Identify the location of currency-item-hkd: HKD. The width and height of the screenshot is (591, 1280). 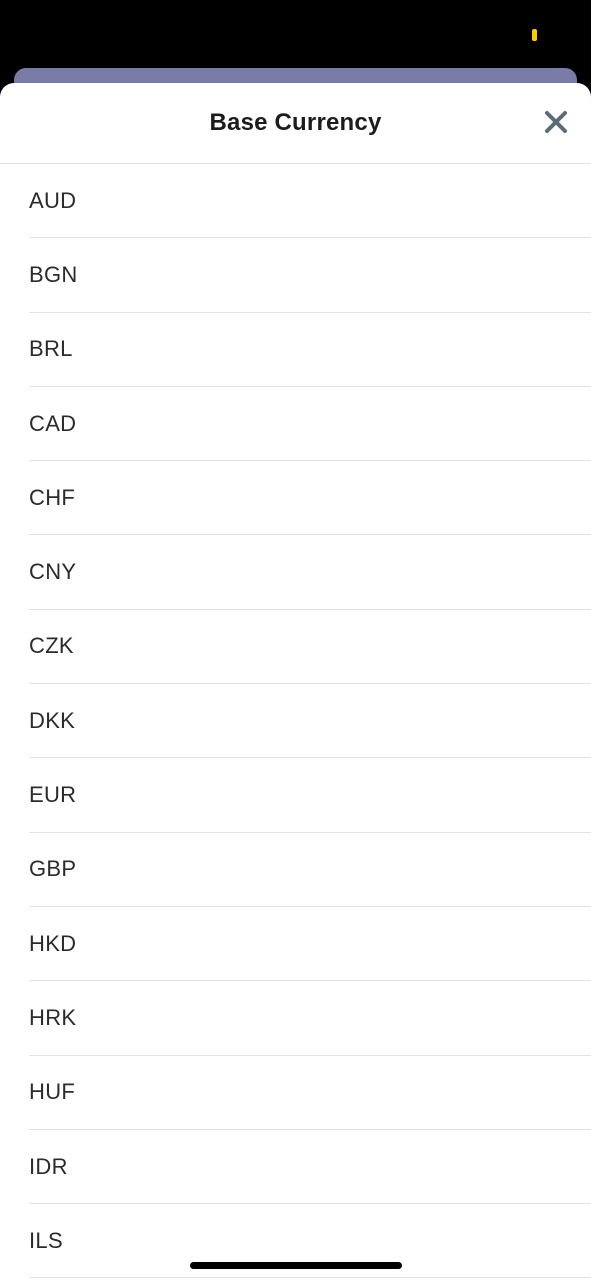
(310, 944).